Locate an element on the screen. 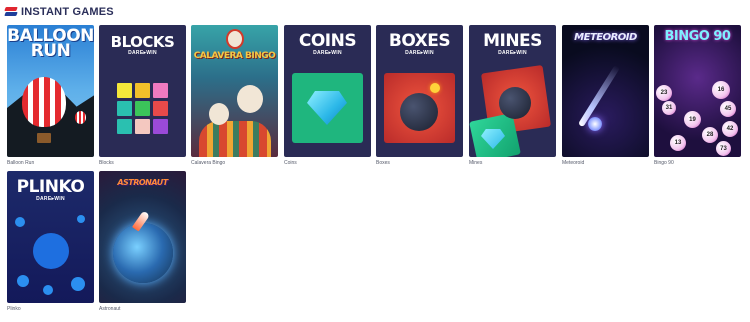 Image resolution: width=750 pixels, height=322 pixels. game-tile-blocks: BLOCKS DARE▸WIN Blocks is located at coordinates (142, 95).